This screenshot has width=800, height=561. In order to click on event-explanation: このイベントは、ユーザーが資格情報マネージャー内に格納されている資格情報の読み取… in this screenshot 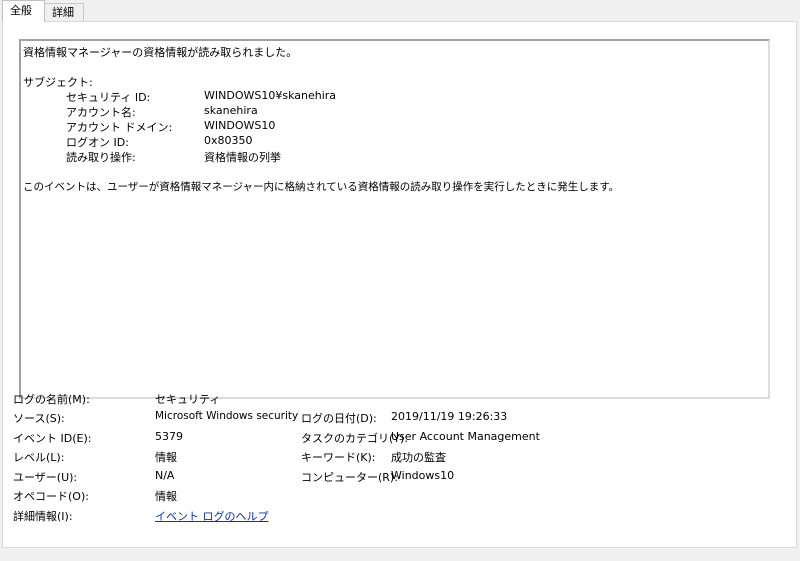, I will do `click(321, 187)`.